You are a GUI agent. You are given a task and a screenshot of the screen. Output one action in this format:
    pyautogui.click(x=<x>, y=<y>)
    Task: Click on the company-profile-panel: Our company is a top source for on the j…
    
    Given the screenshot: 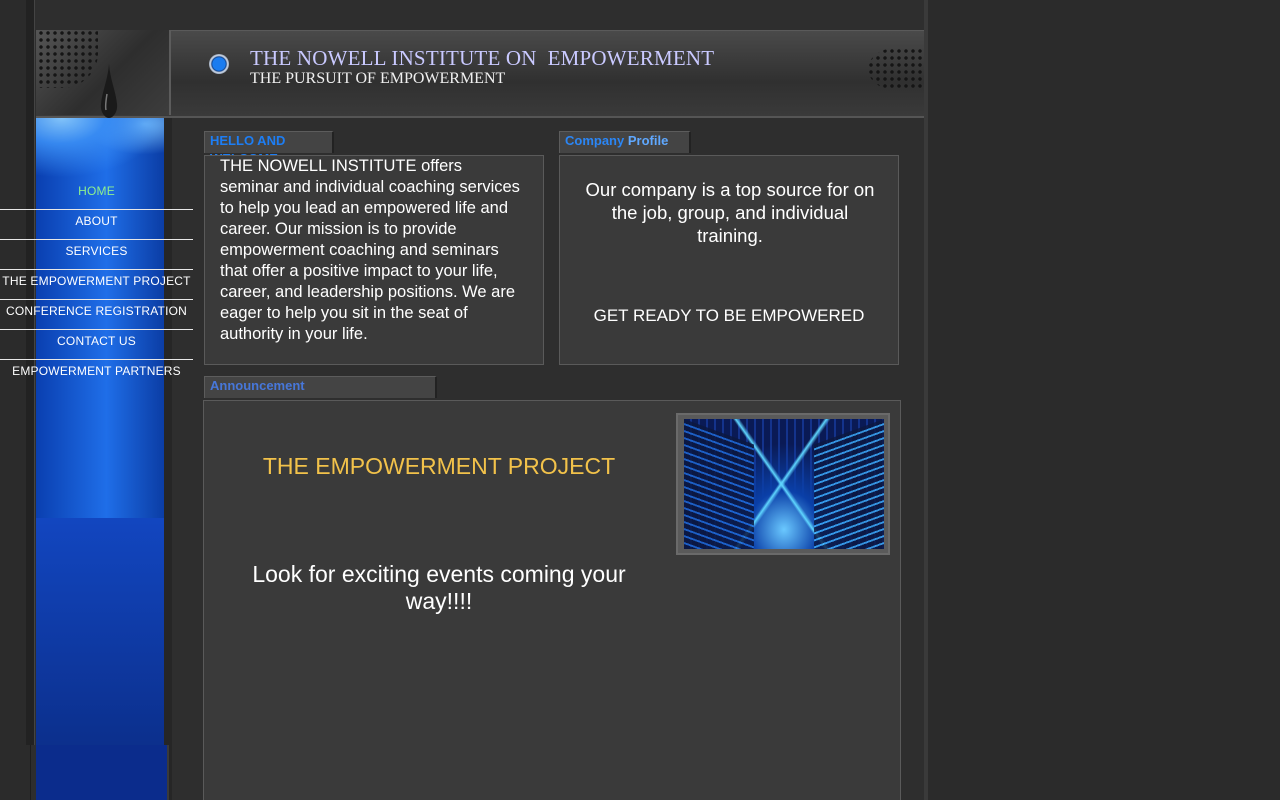 What is the action you would take?
    pyautogui.click(x=729, y=260)
    